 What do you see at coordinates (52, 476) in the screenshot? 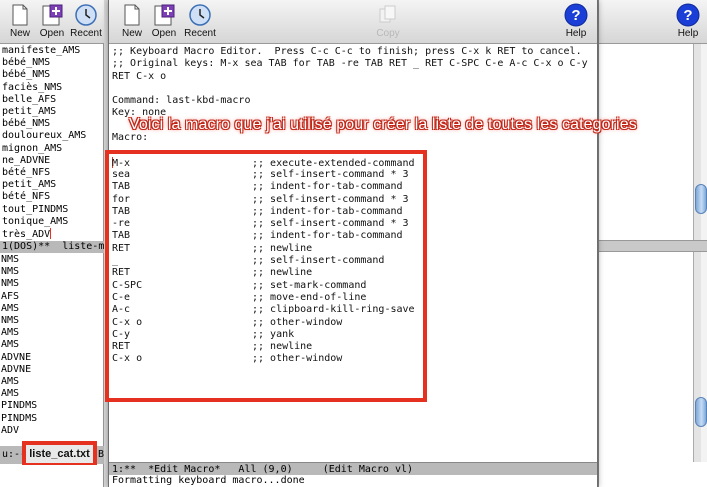
I see `left-corner-area` at bounding box center [52, 476].